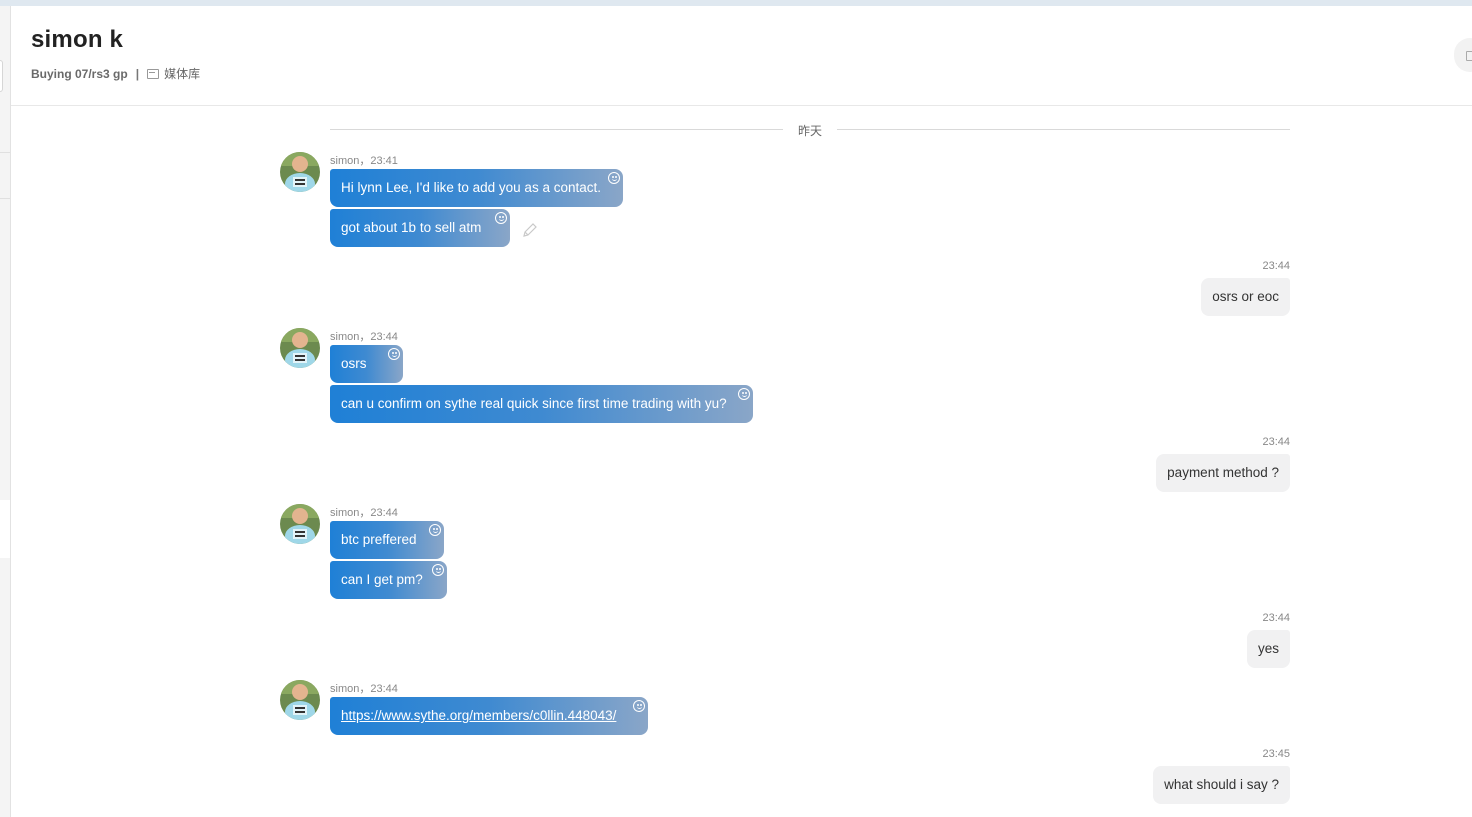 The height and width of the screenshot is (817, 1472). I want to click on outgoing-bubble: payment method ?, so click(1223, 473).